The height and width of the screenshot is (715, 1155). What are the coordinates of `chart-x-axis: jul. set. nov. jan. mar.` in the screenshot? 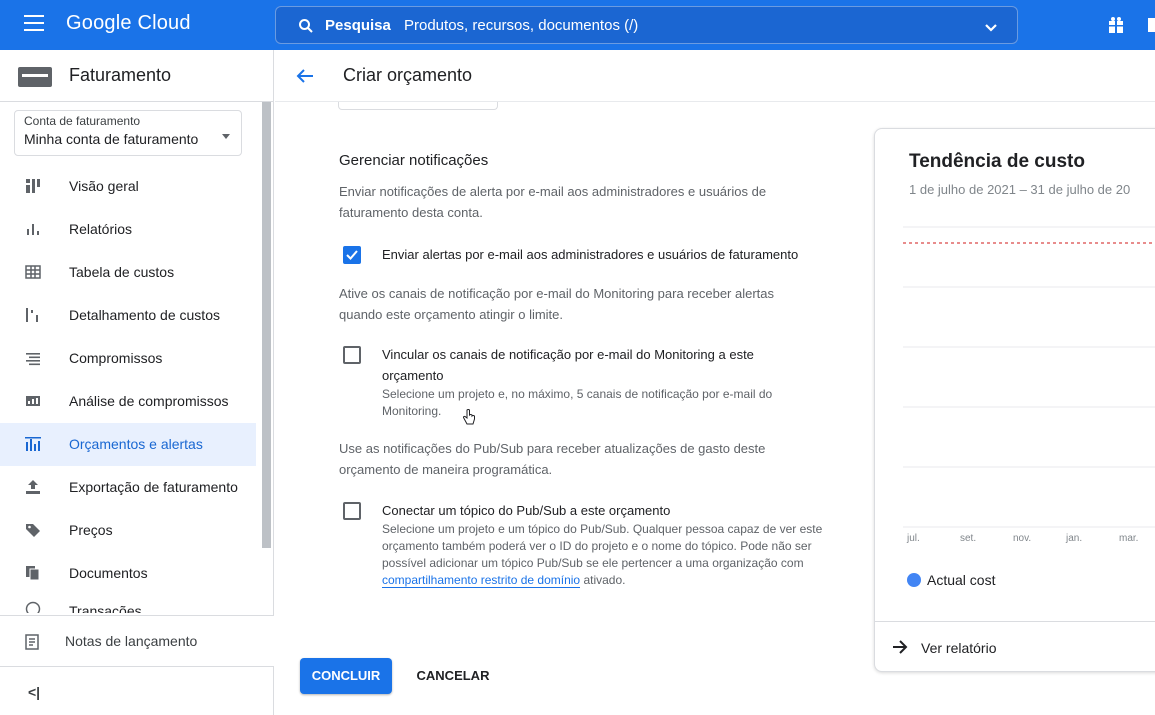 It's located at (1022, 538).